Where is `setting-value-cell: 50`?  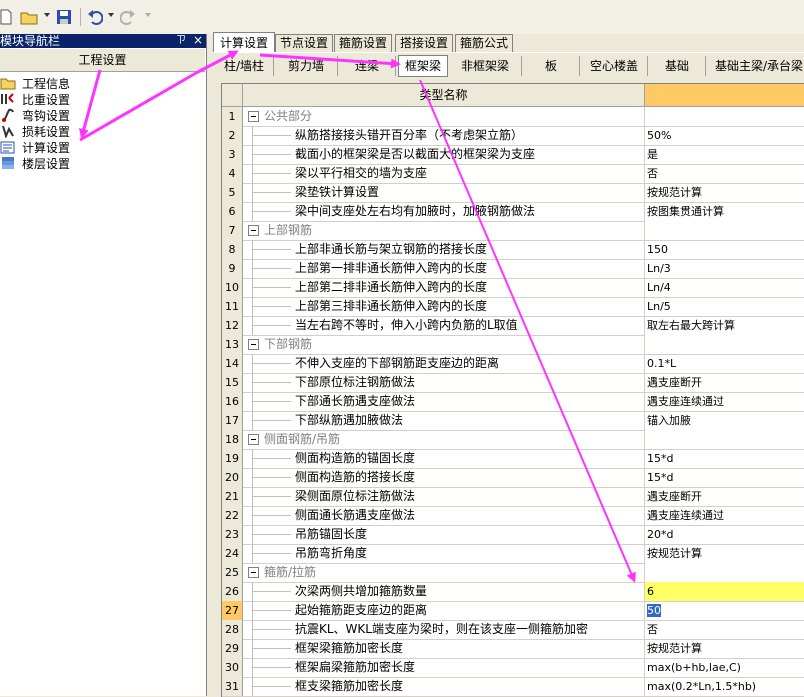
setting-value-cell: 50 is located at coordinates (724, 610).